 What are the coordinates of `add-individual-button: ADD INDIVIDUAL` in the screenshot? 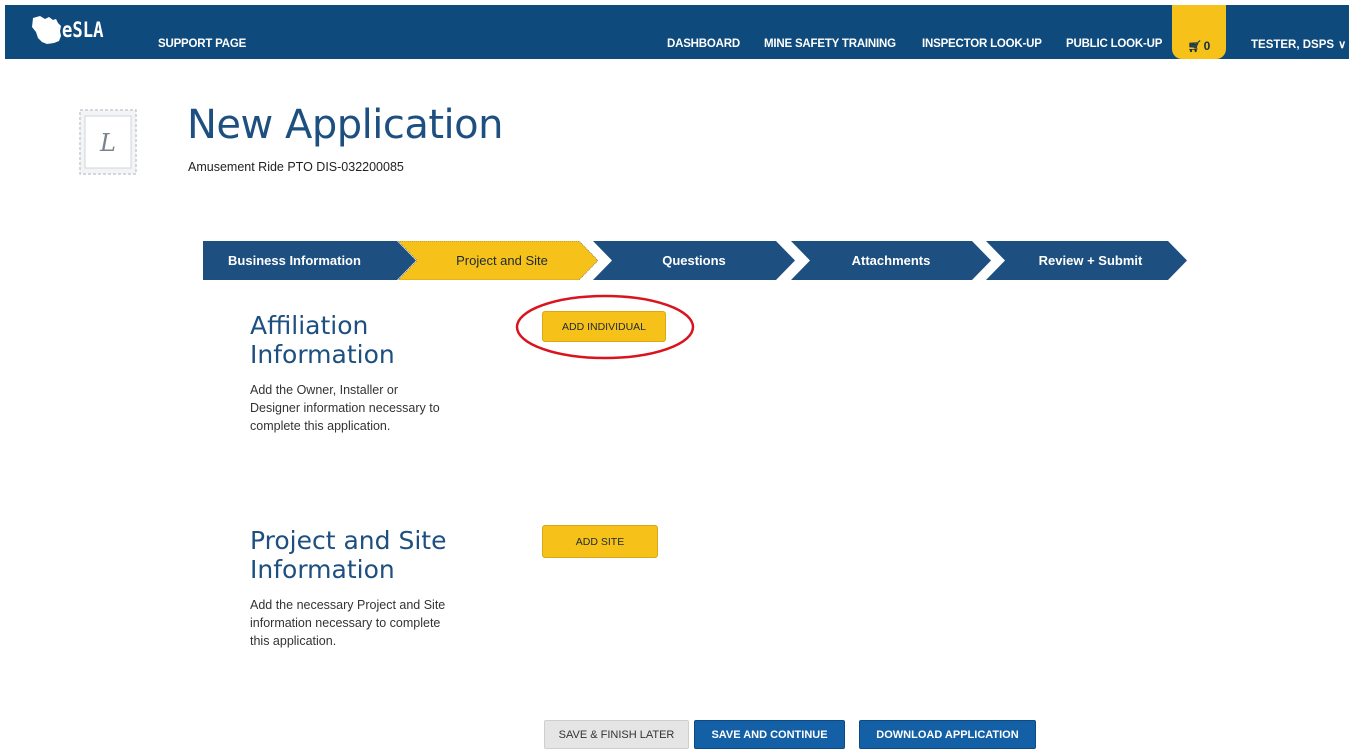 It's located at (604, 326).